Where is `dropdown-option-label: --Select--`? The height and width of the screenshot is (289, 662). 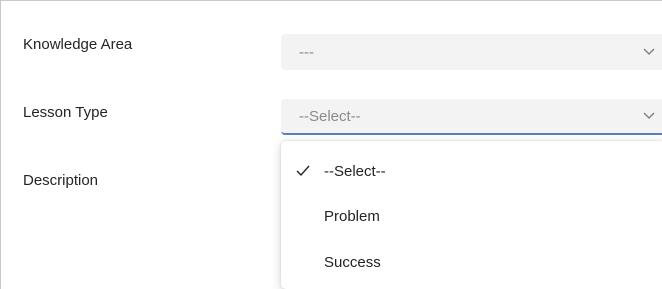 dropdown-option-label: --Select-- is located at coordinates (355, 171).